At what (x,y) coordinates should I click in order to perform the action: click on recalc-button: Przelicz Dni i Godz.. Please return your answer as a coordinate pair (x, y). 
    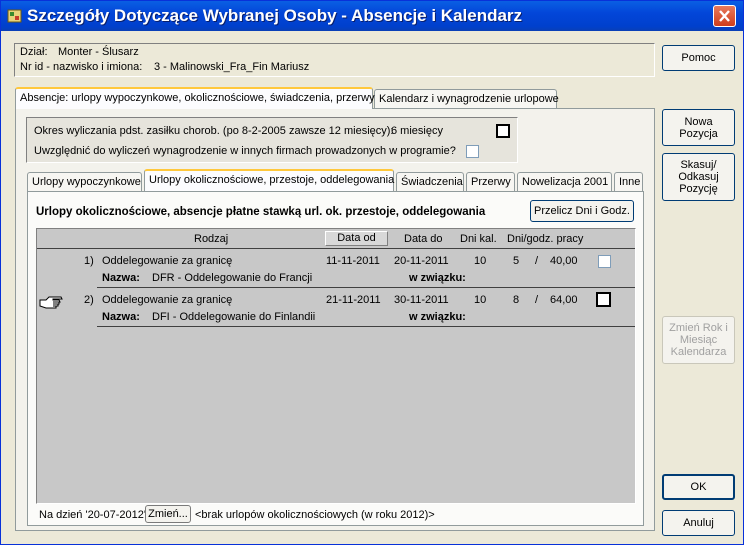
    Looking at the image, I should click on (582, 211).